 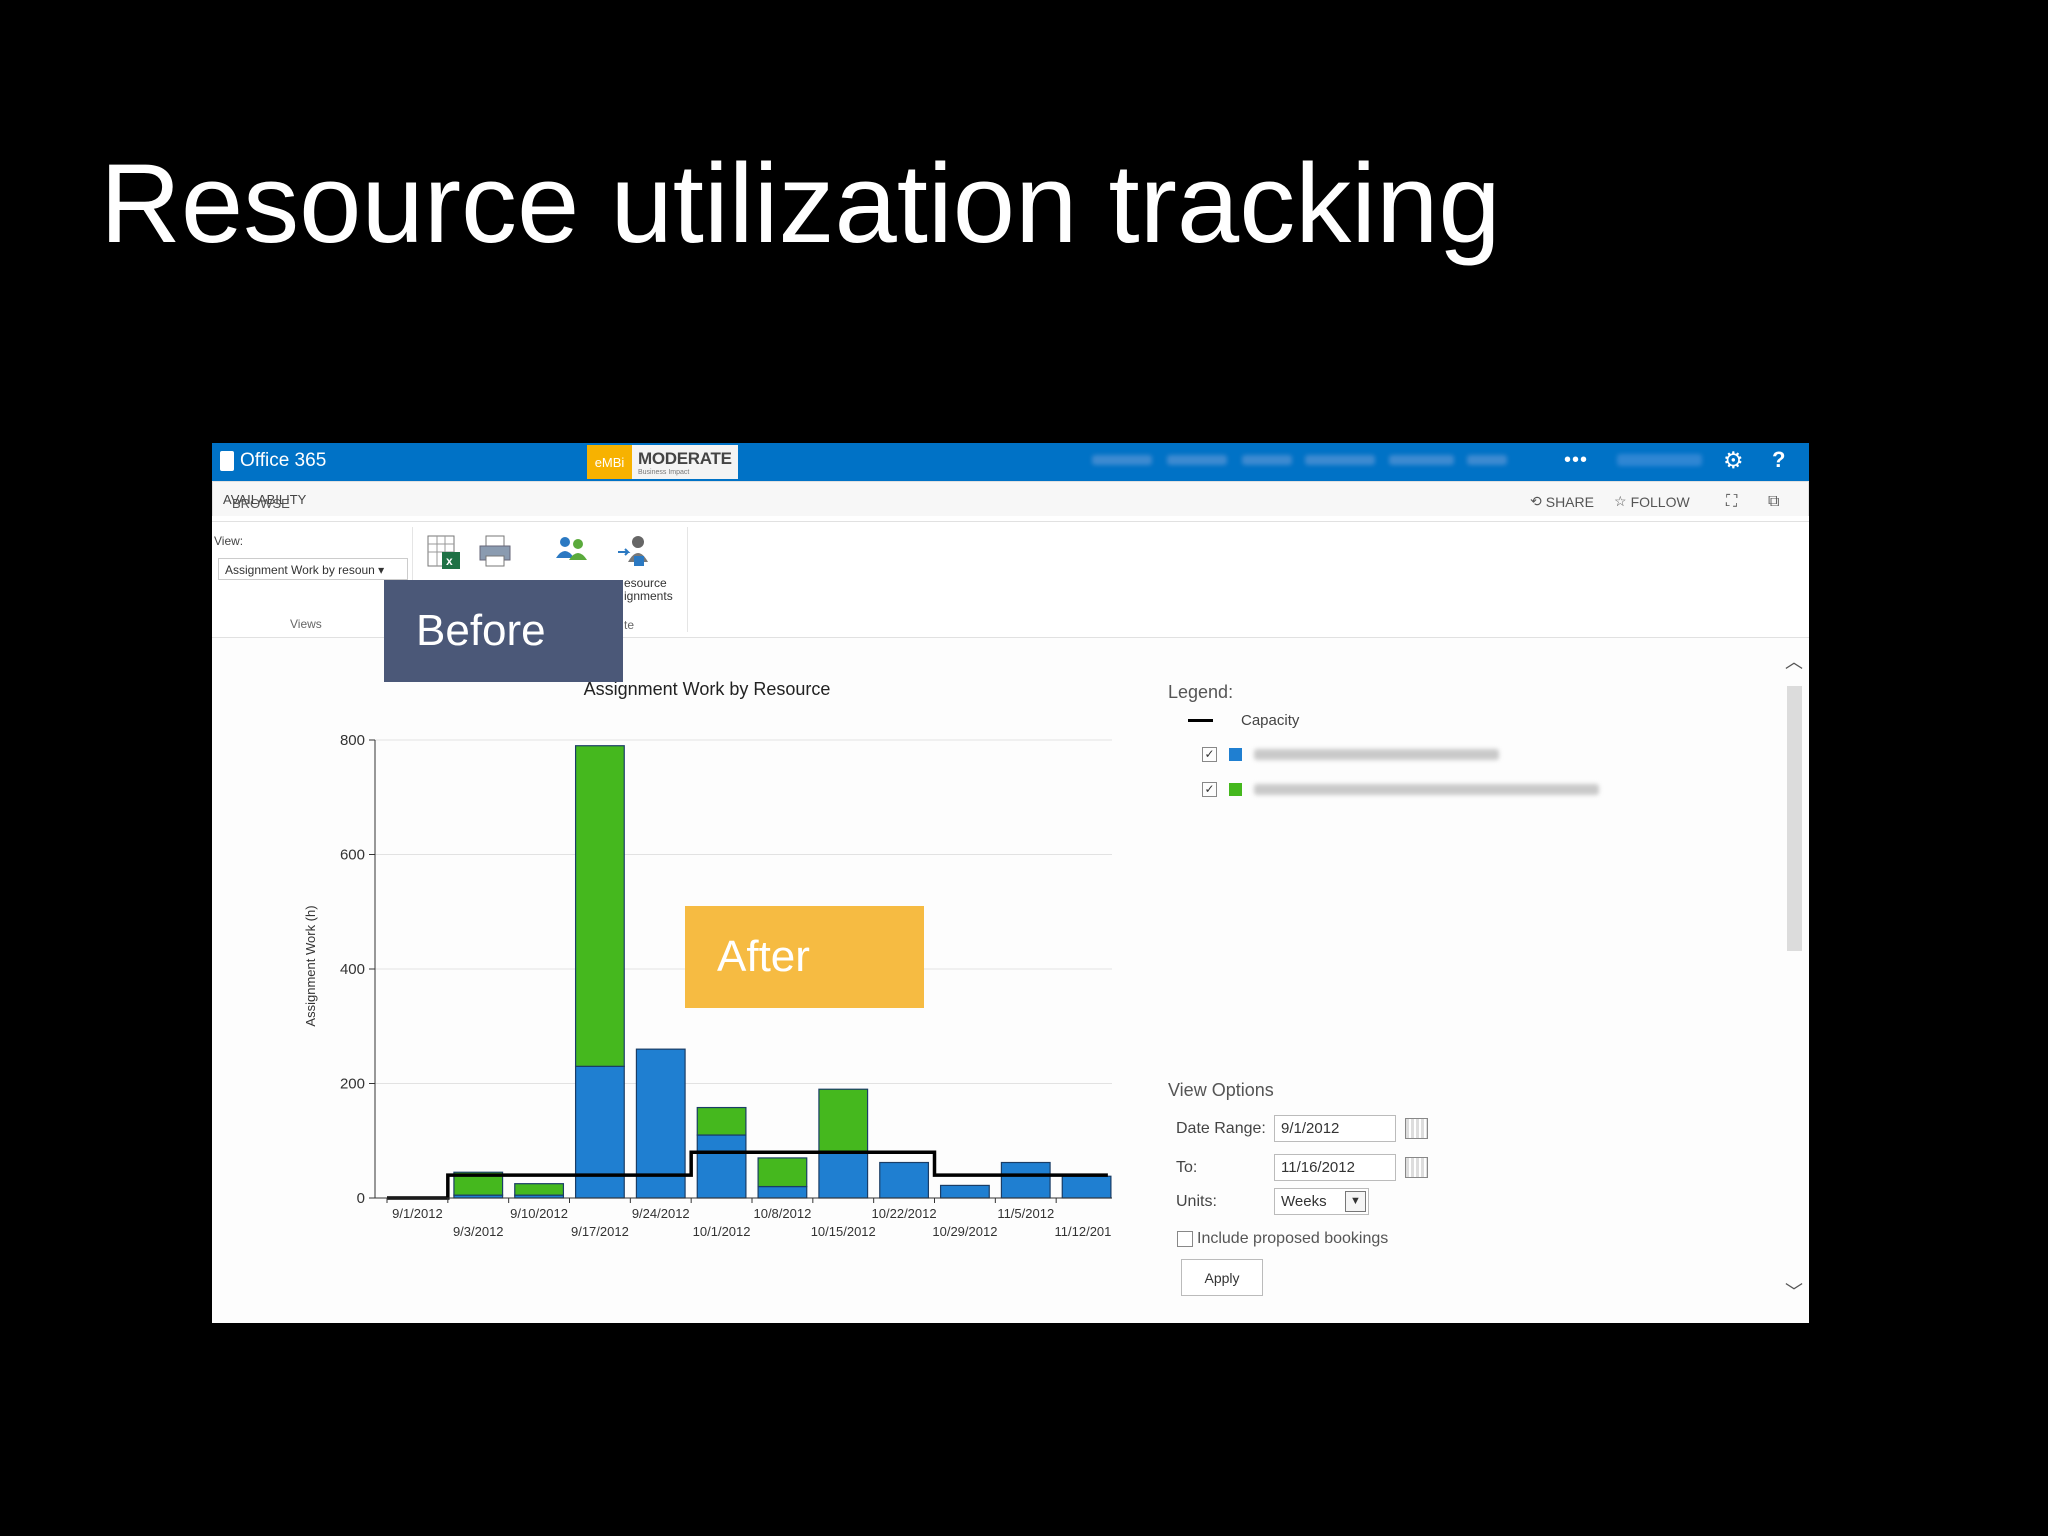 I want to click on brand-logo: eMBi MODERATE Business Impact, so click(x=662, y=462).